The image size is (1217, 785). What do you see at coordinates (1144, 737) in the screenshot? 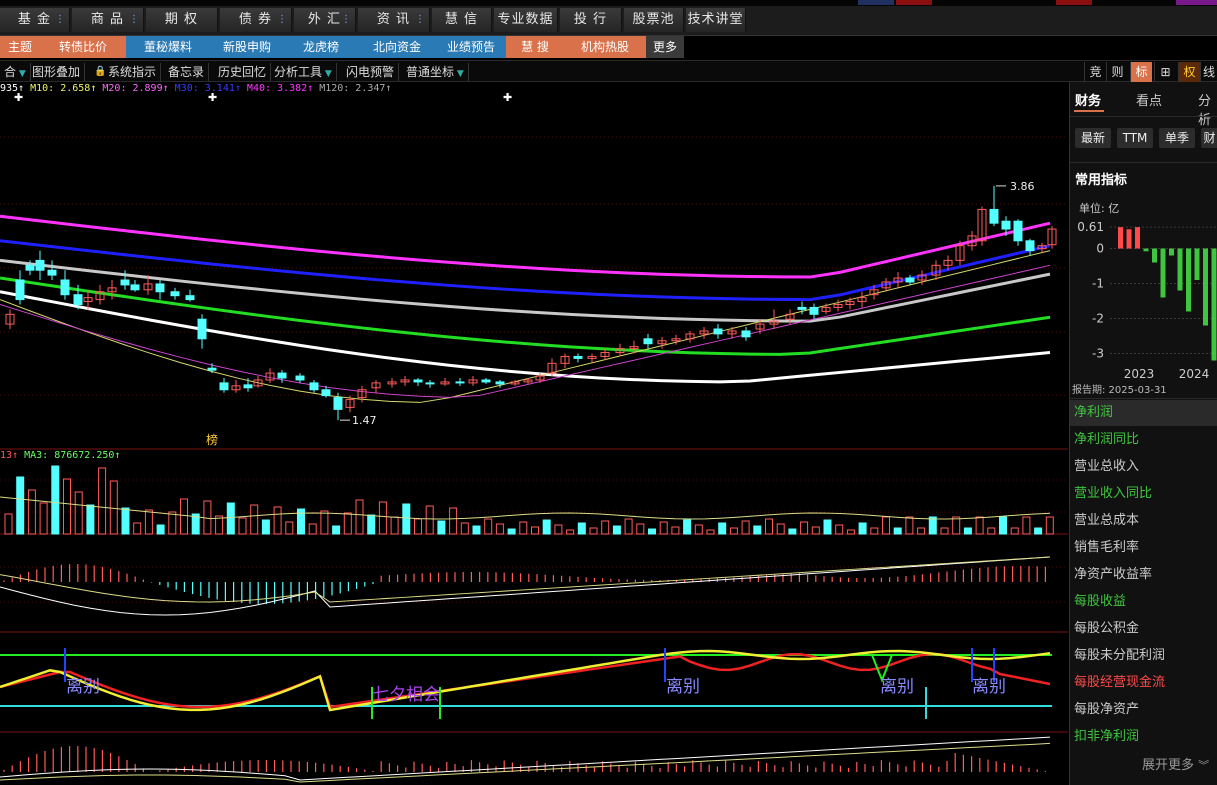
I see `metric-item: 扣非净利润` at bounding box center [1144, 737].